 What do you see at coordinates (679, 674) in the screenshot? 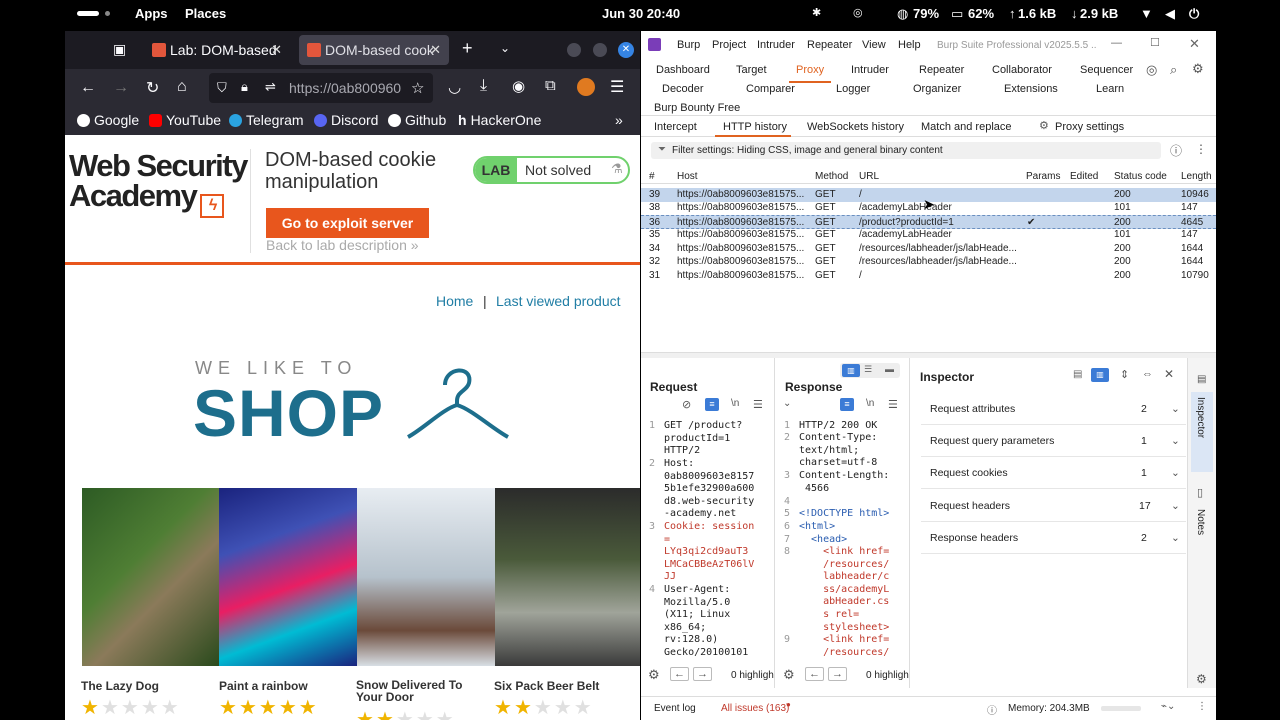
I see `request-prev-icon: ←` at bounding box center [679, 674].